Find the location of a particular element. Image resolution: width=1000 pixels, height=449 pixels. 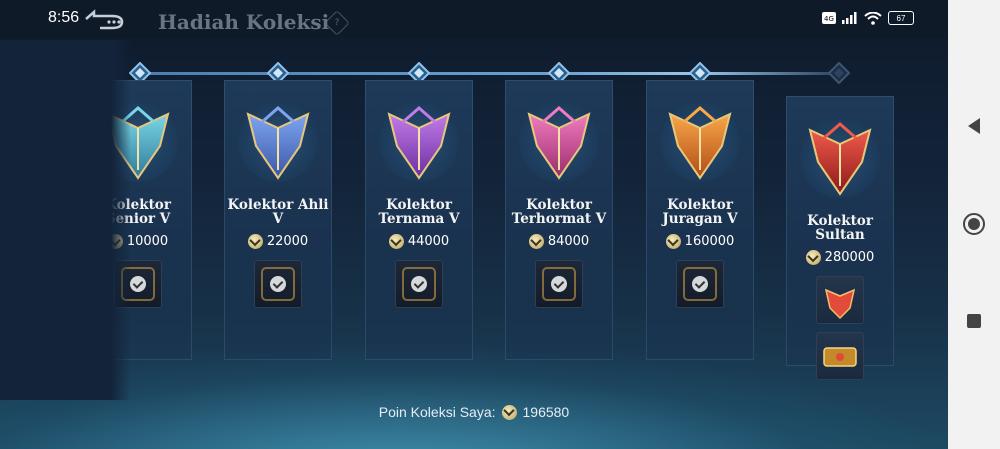

tier-points: 84000 is located at coordinates (559, 241).